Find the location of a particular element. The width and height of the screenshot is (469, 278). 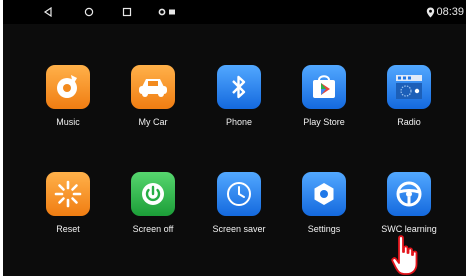

back-icon is located at coordinates (48, 12).